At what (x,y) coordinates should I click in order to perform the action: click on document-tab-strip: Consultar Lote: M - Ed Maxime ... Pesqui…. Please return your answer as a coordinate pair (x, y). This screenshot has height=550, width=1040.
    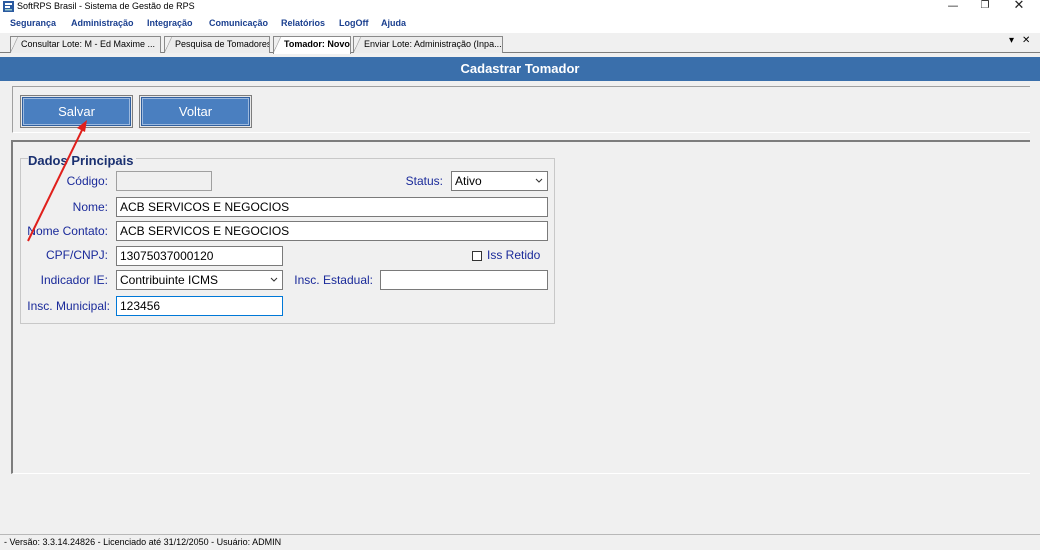
    Looking at the image, I should click on (520, 43).